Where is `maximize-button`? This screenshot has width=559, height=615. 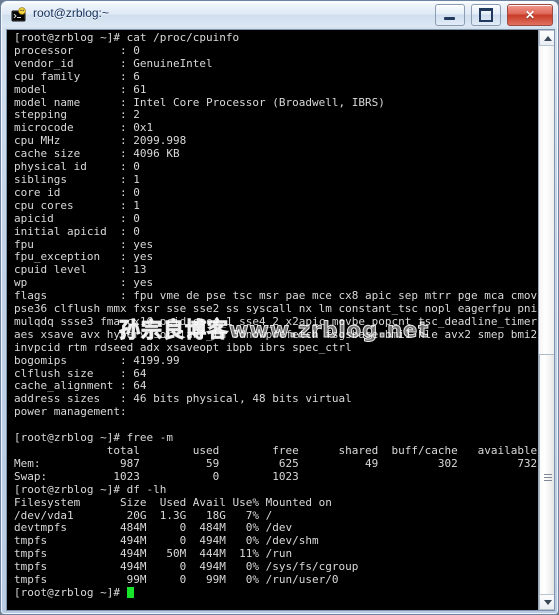
maximize-button is located at coordinates (485, 15).